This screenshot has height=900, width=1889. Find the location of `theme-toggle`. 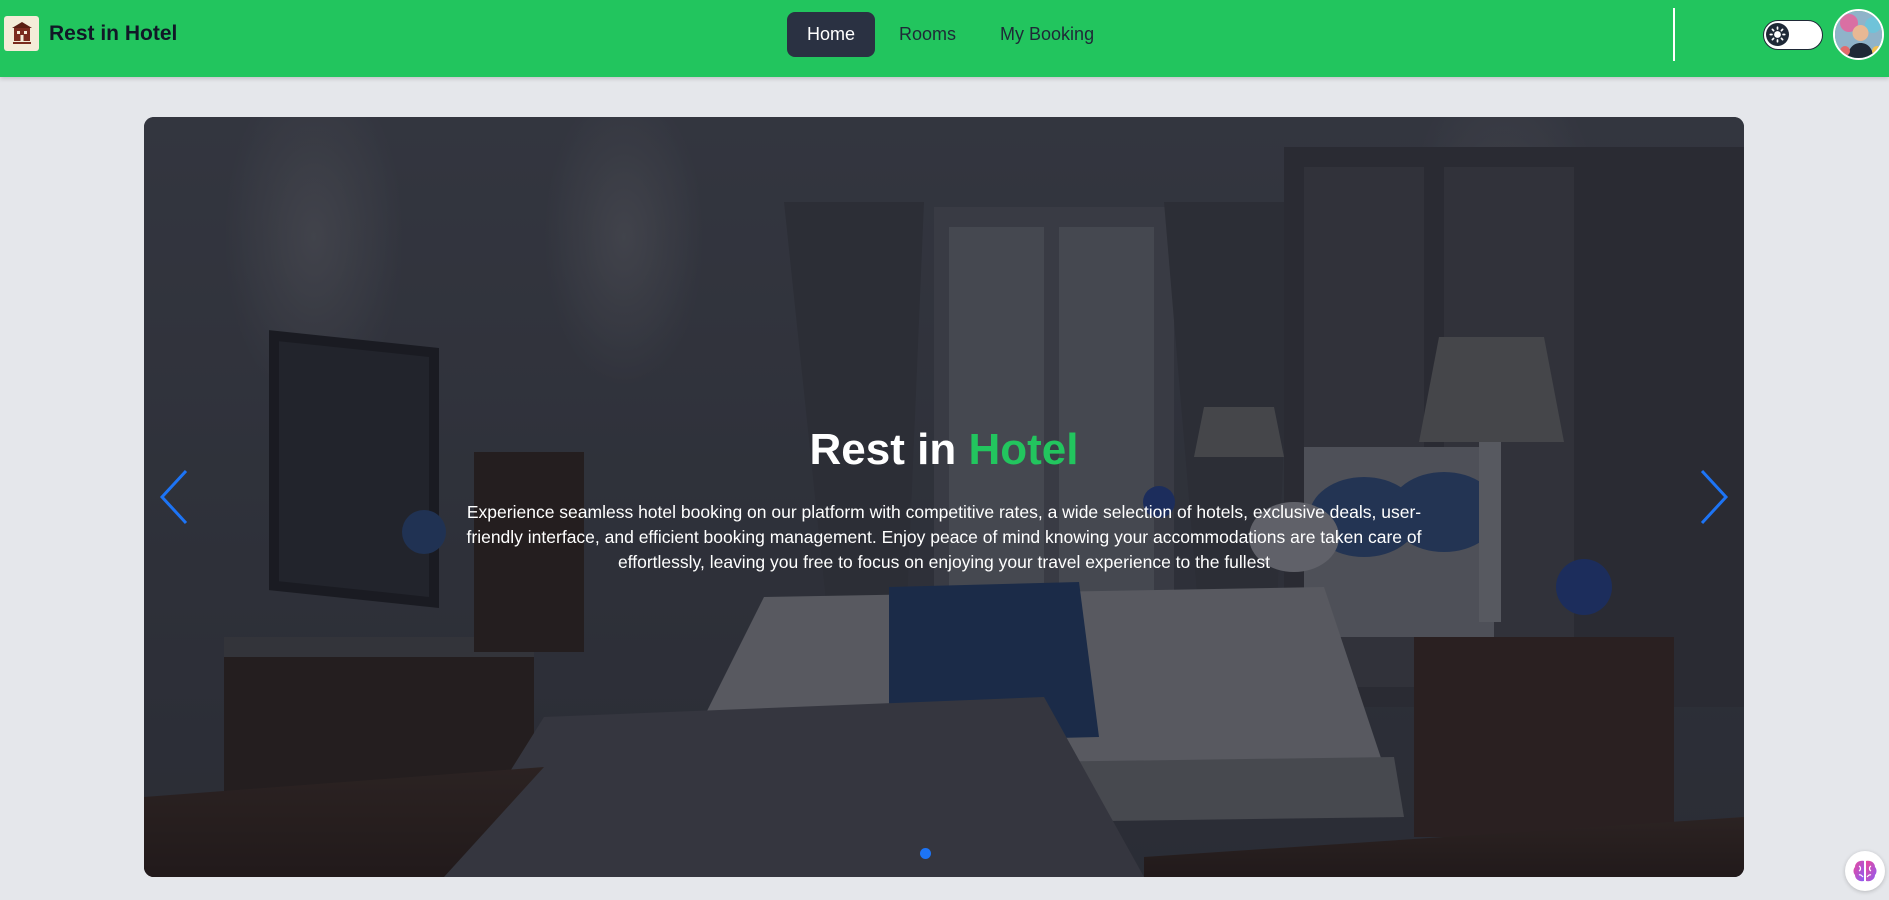

theme-toggle is located at coordinates (1793, 35).